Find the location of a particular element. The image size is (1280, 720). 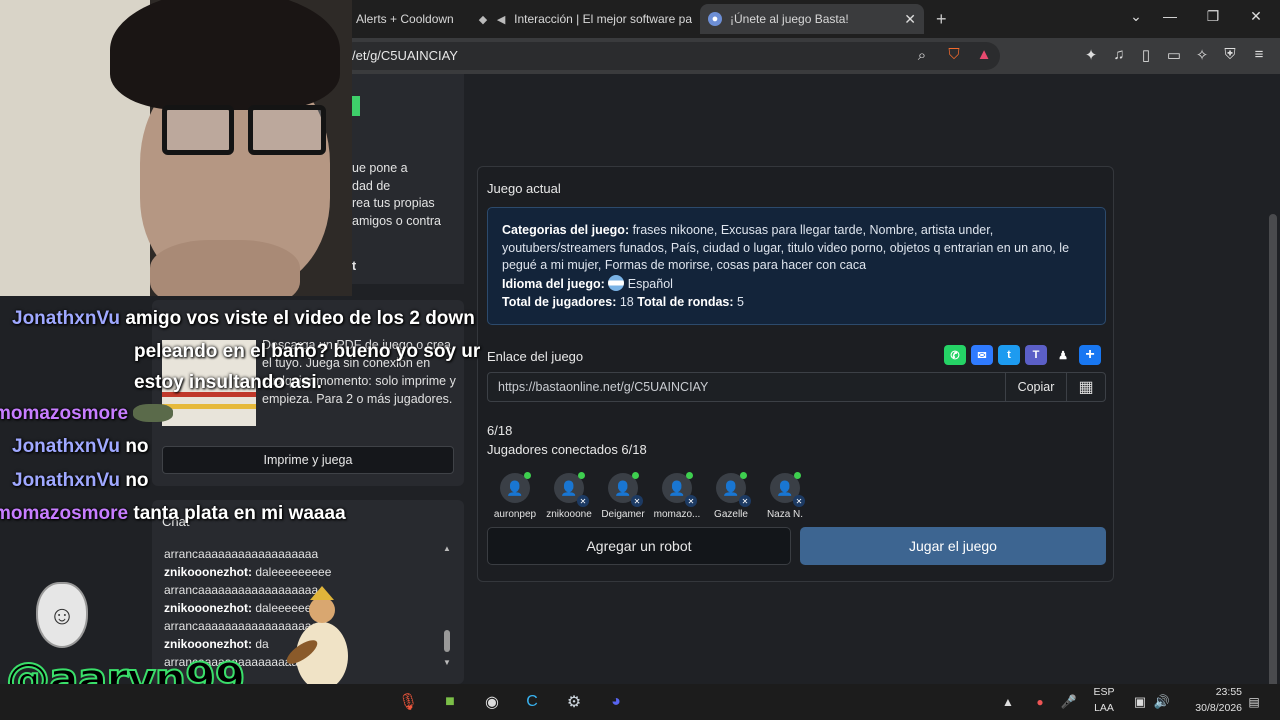

discord-icon: ◕ is located at coordinates (616, 702).